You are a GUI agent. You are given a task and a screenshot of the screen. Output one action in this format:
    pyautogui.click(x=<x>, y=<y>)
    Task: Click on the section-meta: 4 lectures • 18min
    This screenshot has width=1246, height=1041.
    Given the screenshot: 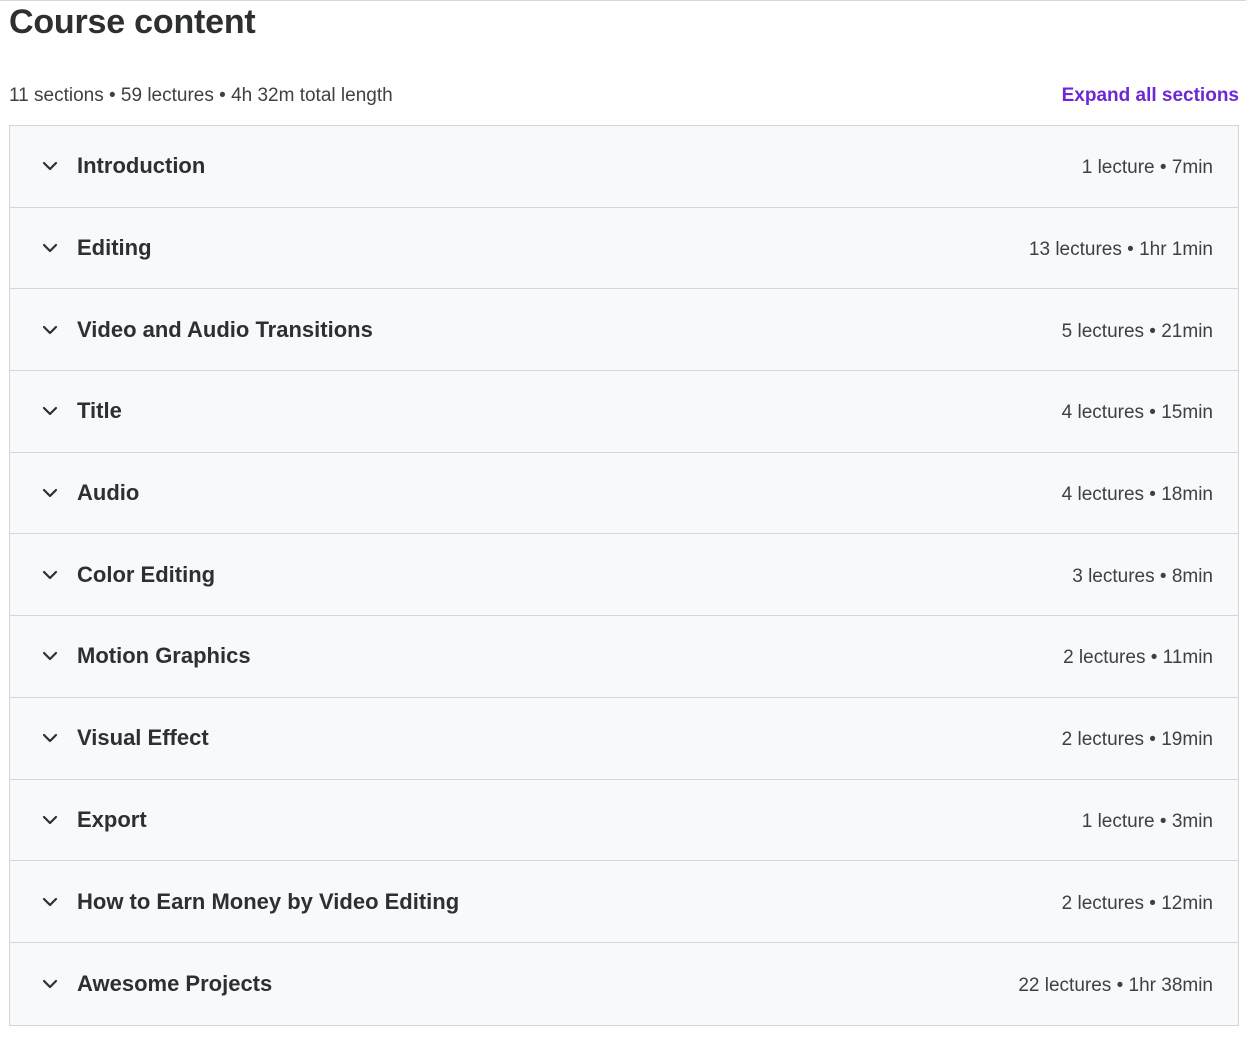 What is the action you would take?
    pyautogui.click(x=1137, y=495)
    